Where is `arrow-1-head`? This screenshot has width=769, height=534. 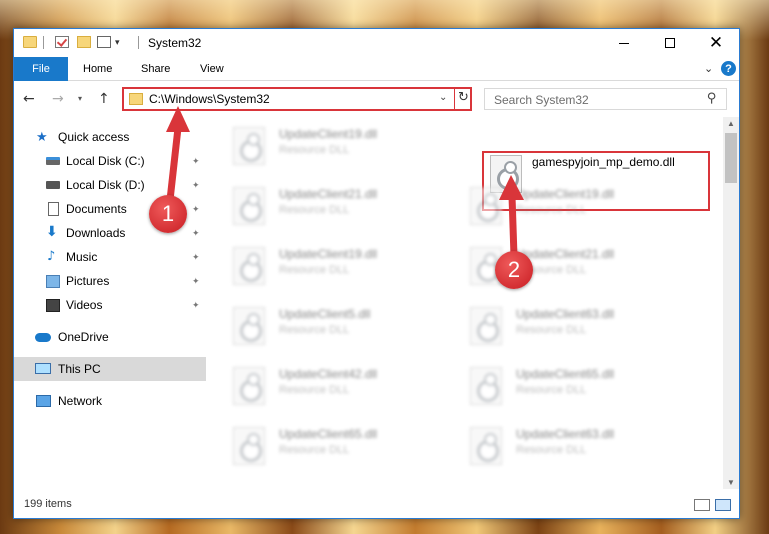 arrow-1-head is located at coordinates (178, 119).